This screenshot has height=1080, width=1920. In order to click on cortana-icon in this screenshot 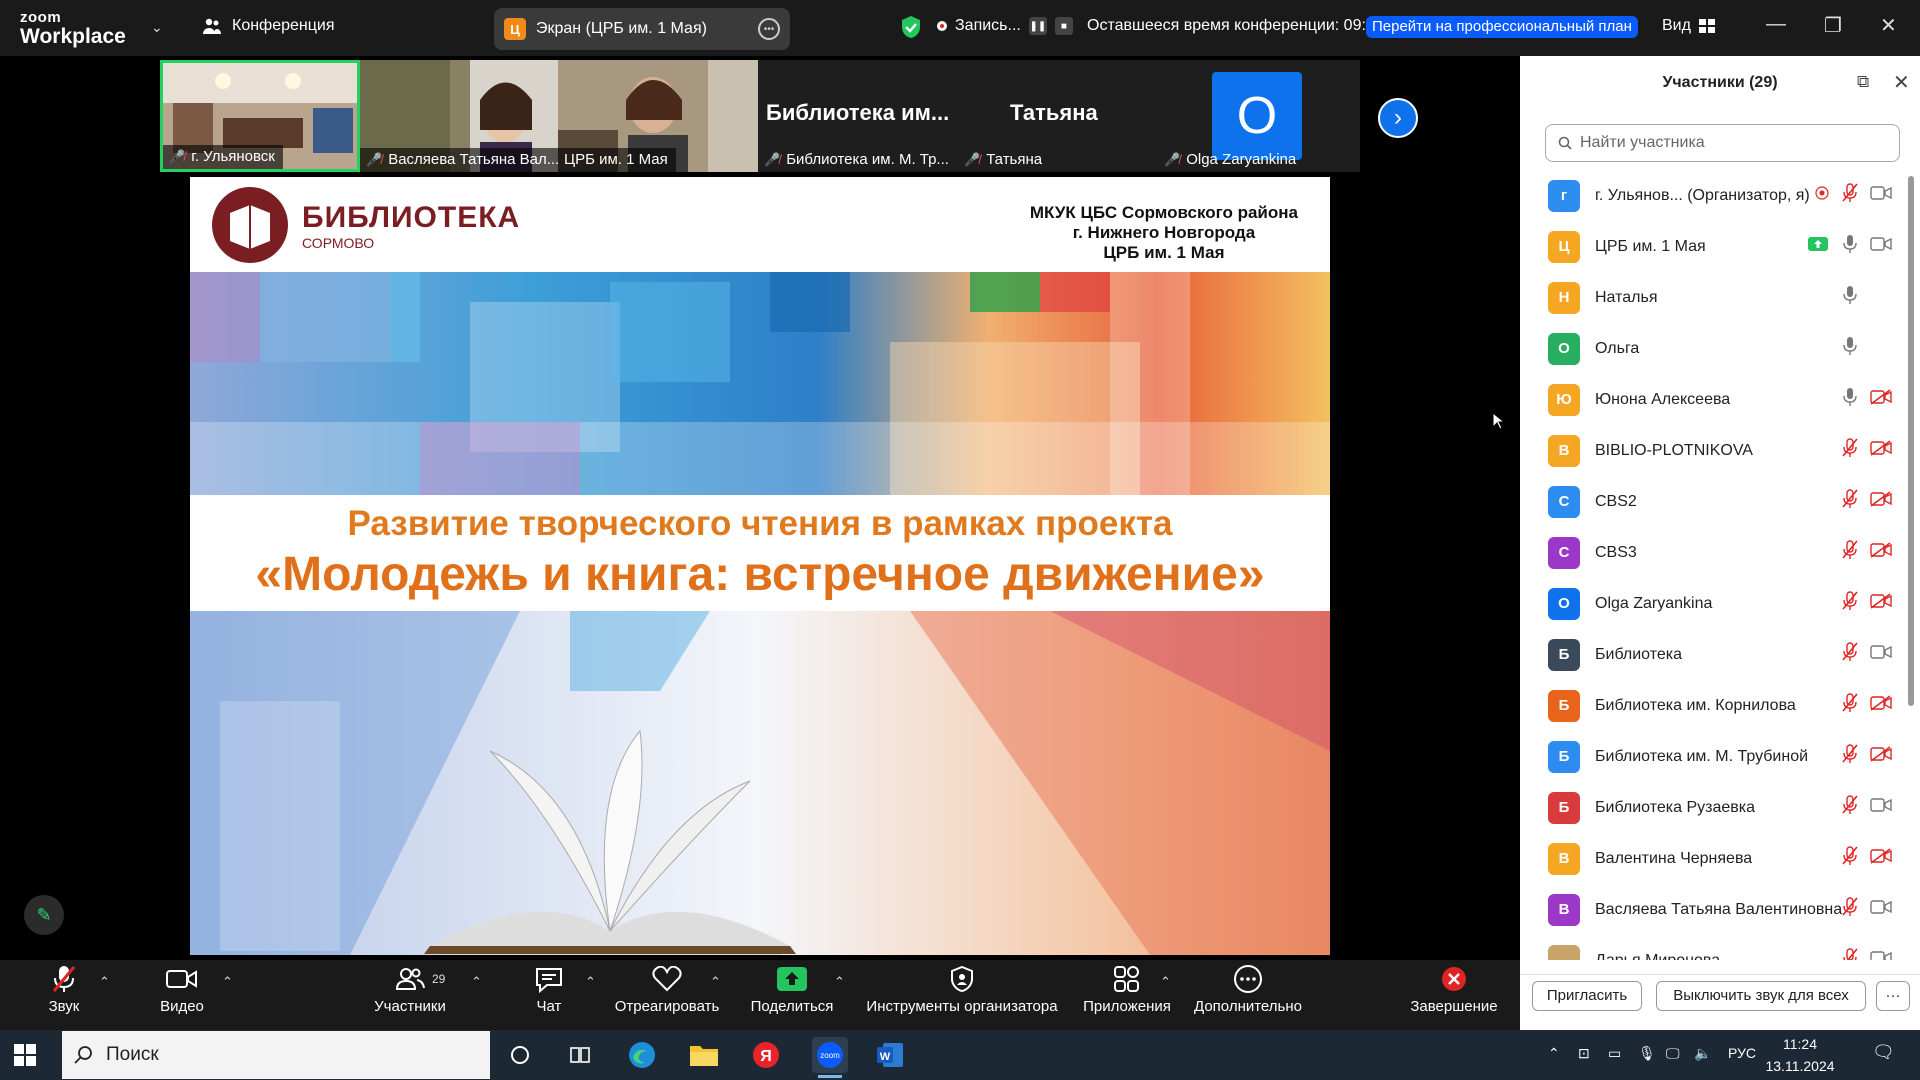, I will do `click(520, 1055)`.